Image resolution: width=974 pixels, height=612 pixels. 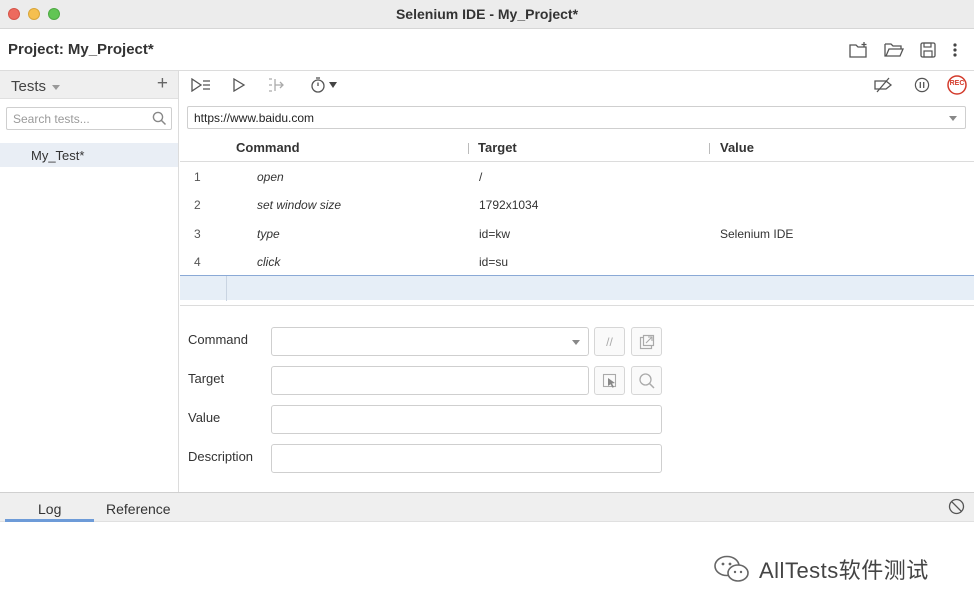 What do you see at coordinates (494, 262) in the screenshot?
I see `row-target: id=su` at bounding box center [494, 262].